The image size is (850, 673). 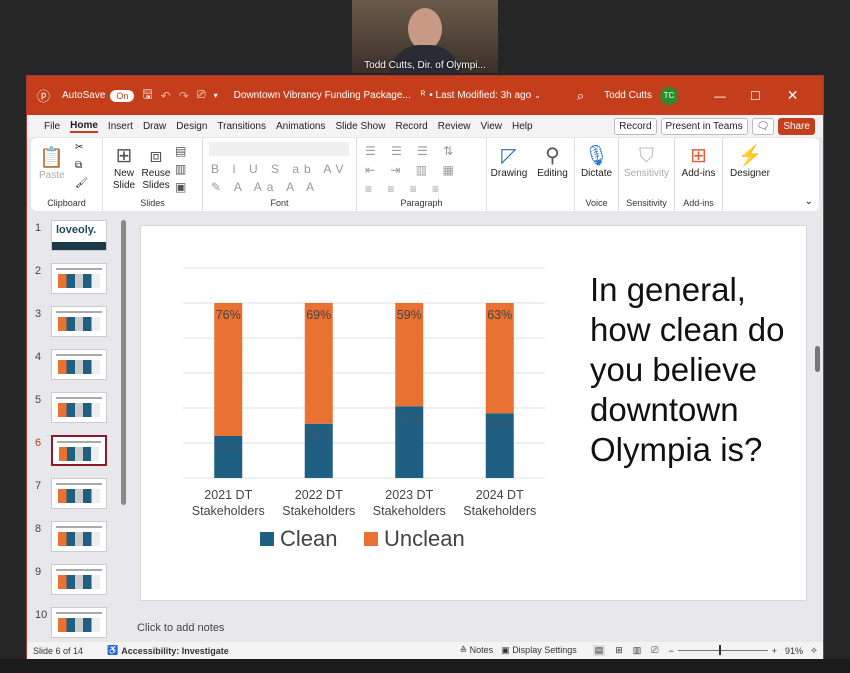 What do you see at coordinates (41, 615) in the screenshot?
I see `thumbnail-number: 10` at bounding box center [41, 615].